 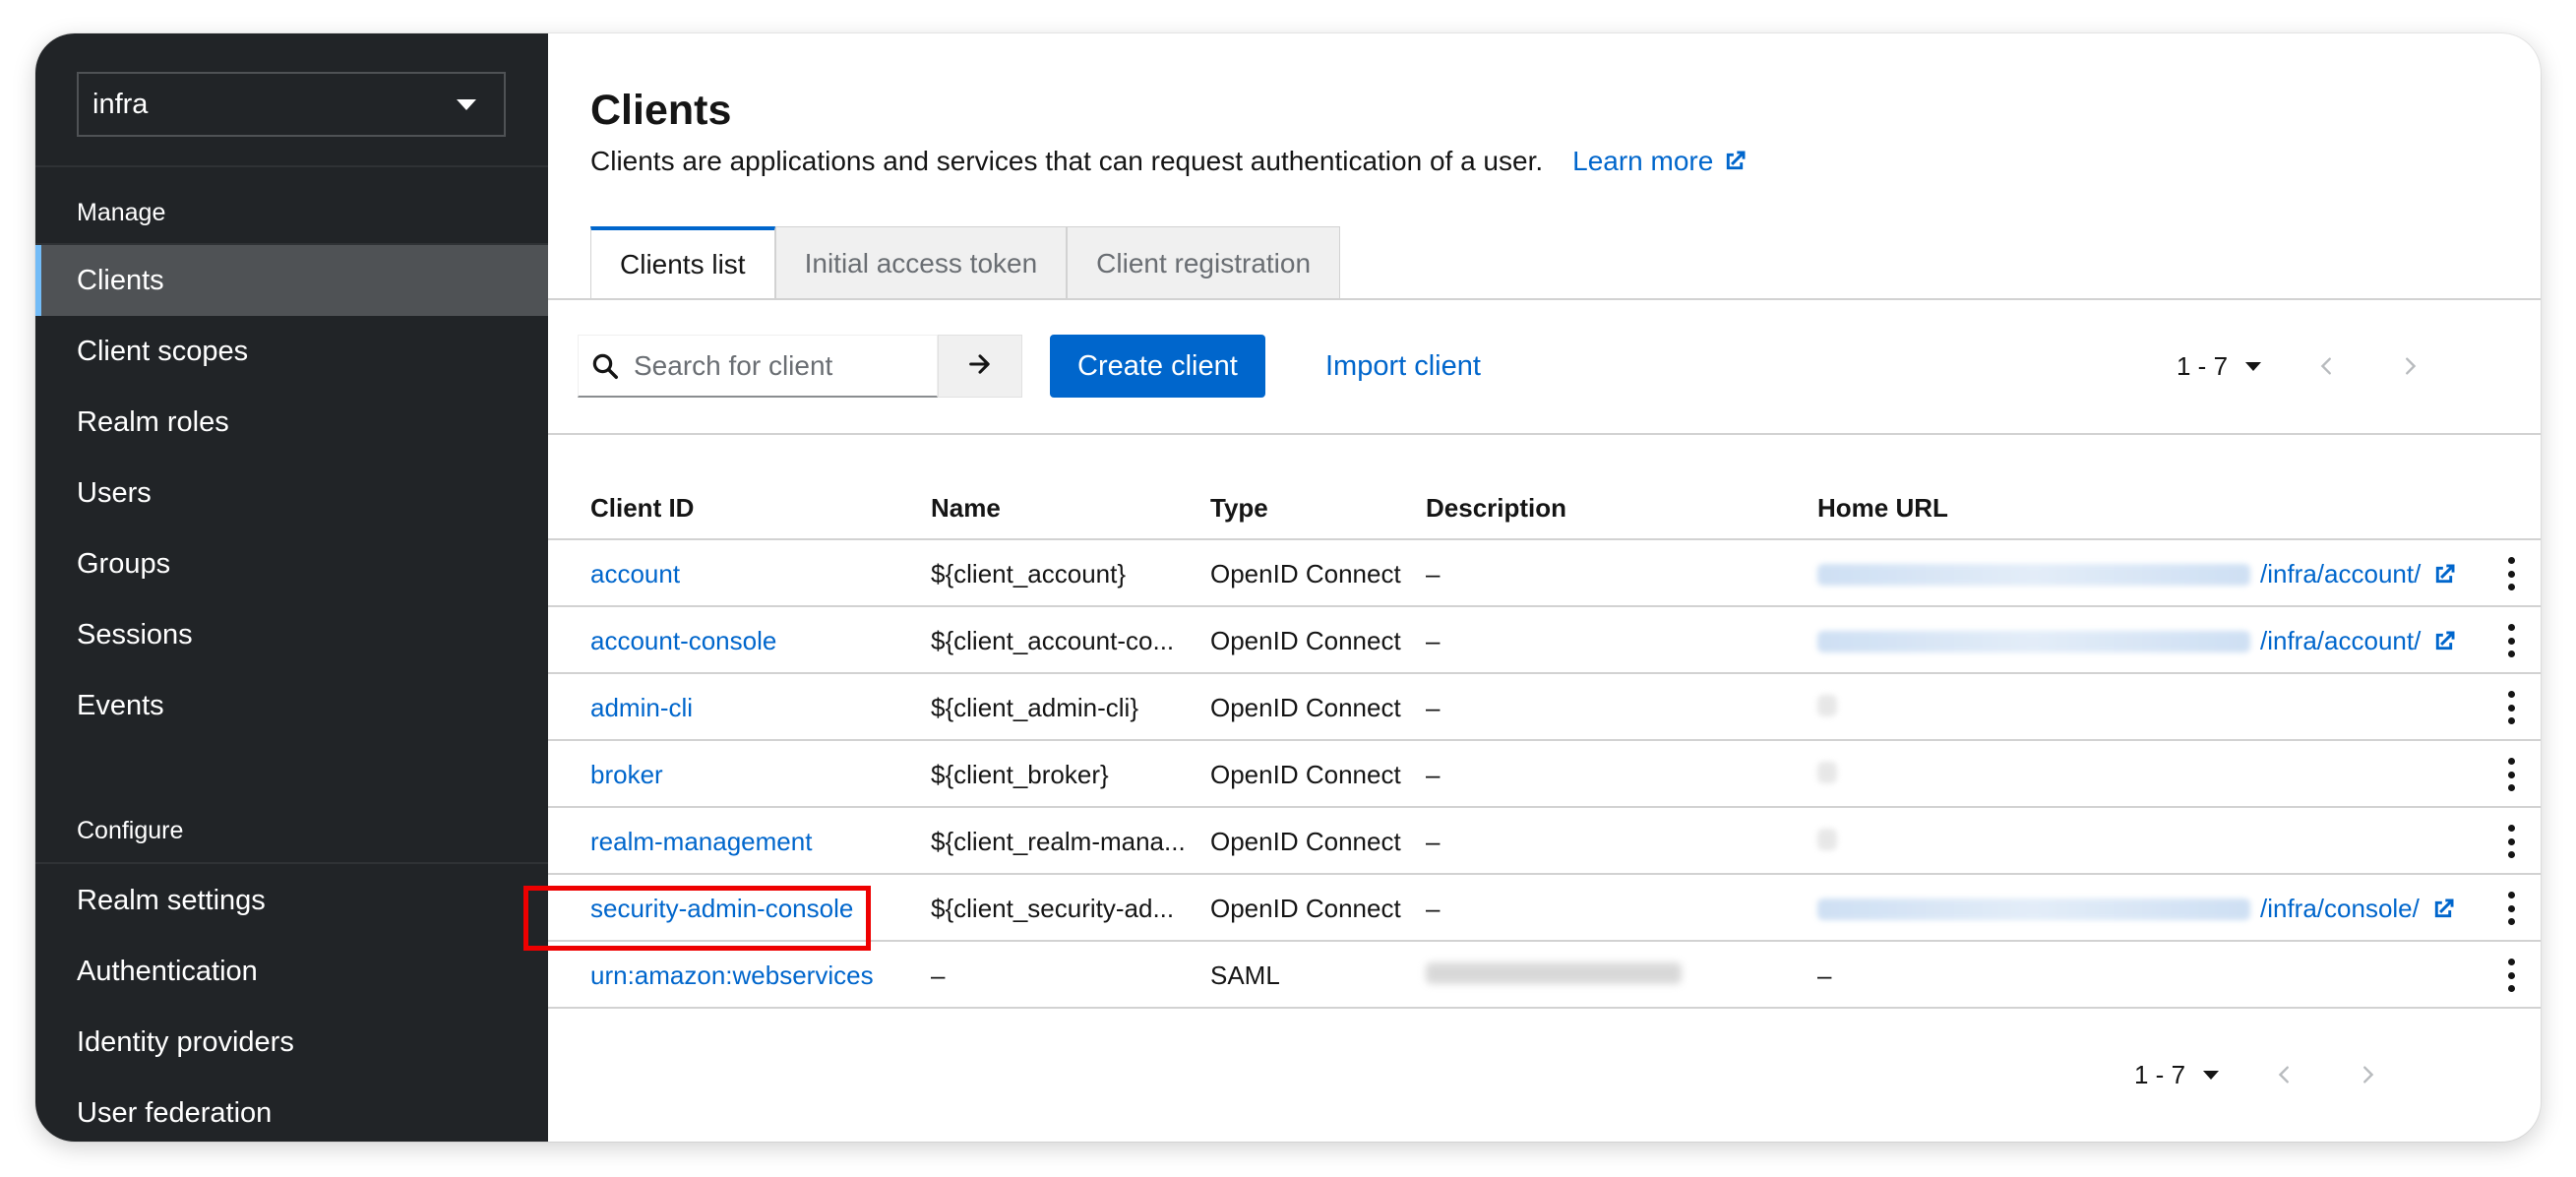 I want to click on client-description, so click(x=1554, y=975).